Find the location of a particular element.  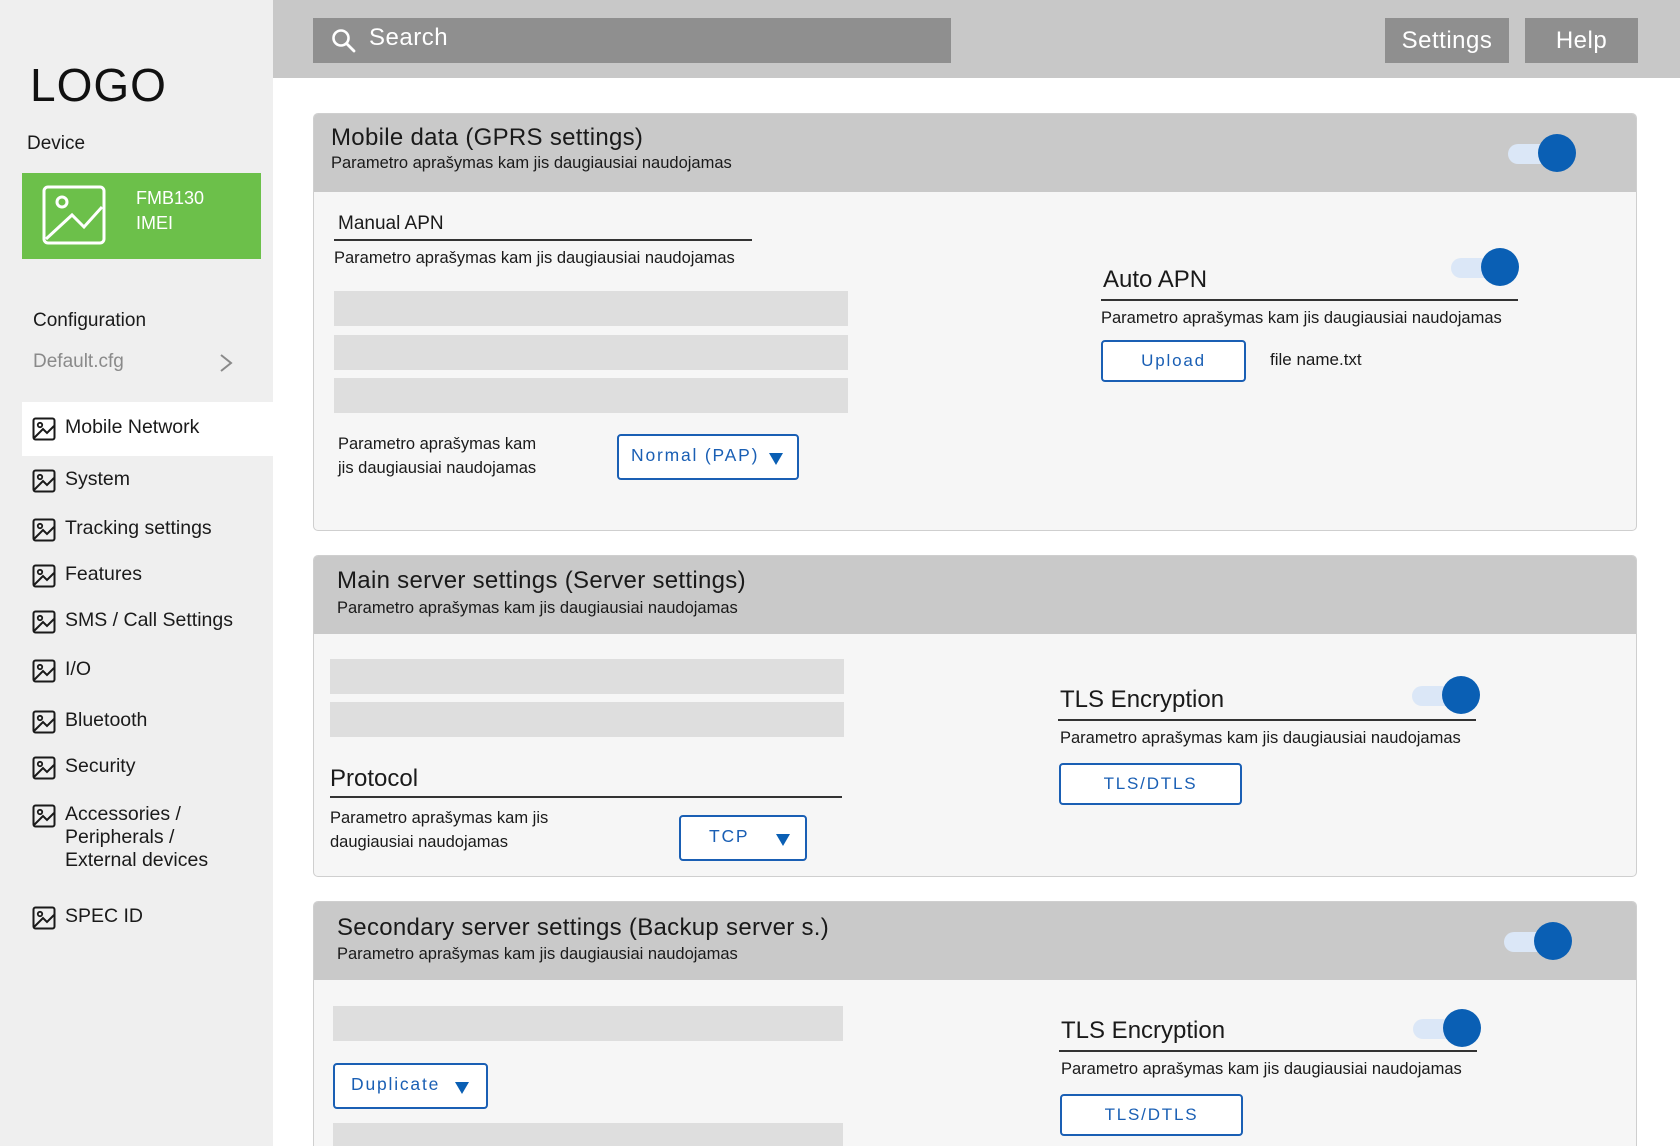

settings-button: Settings is located at coordinates (1447, 40).